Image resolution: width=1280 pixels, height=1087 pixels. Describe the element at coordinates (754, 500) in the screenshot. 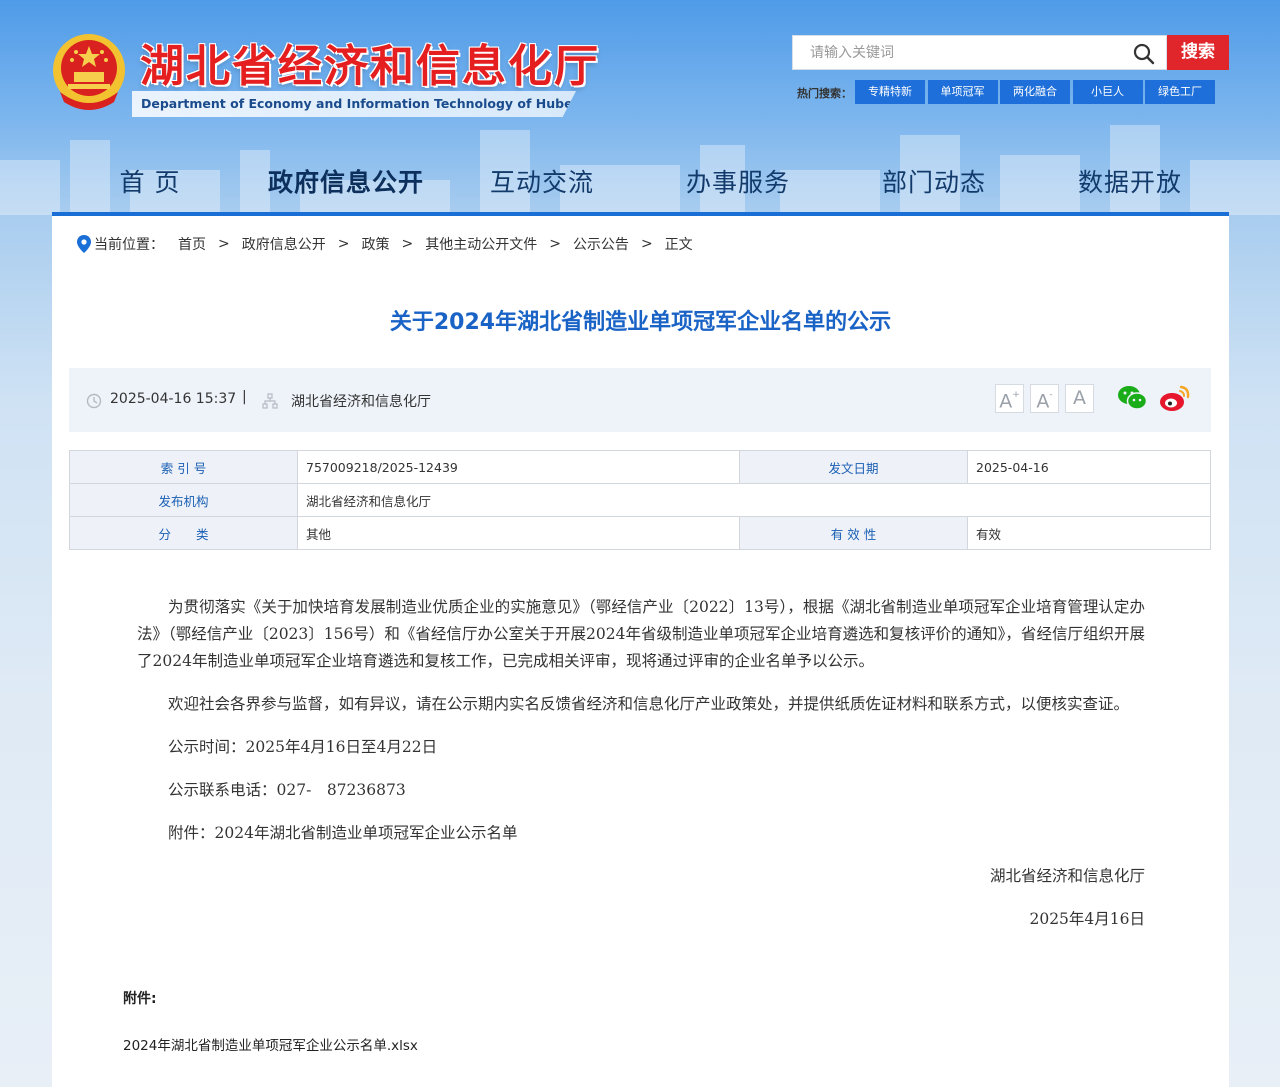

I see `org-value: 湖北省经济和信息化厅` at that location.